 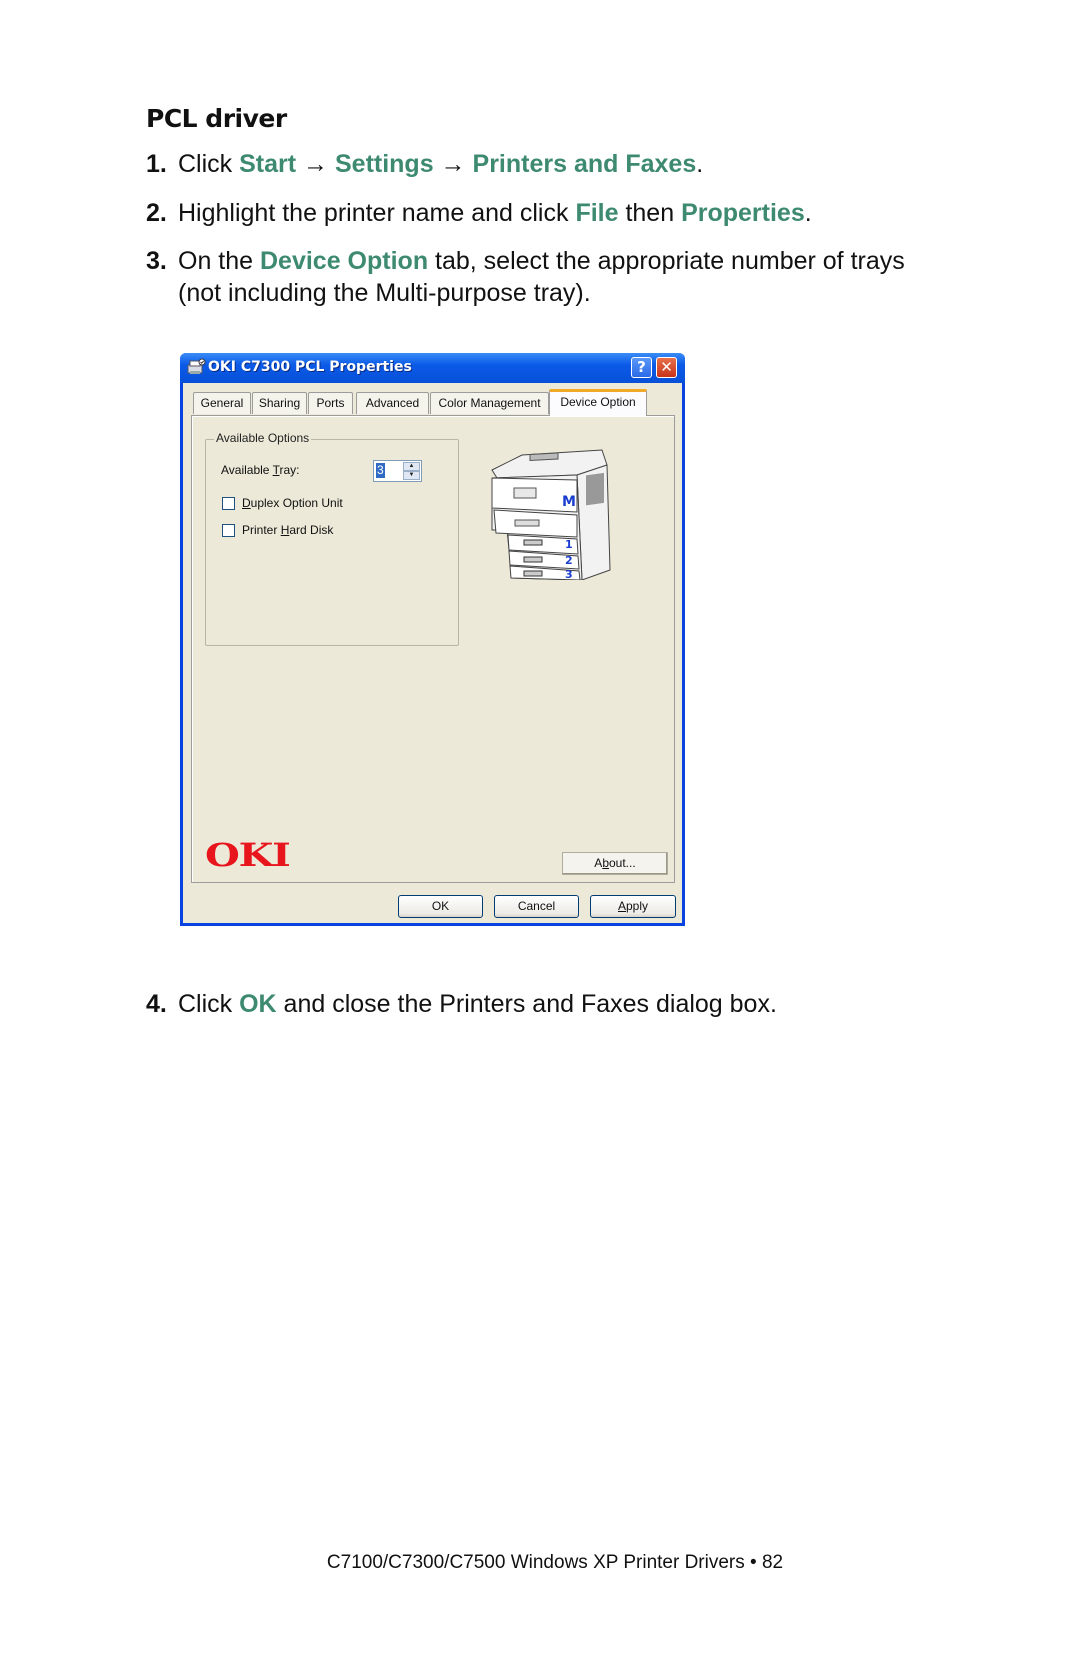 I want to click on available-tray-label: Available Tray:, so click(x=260, y=470).